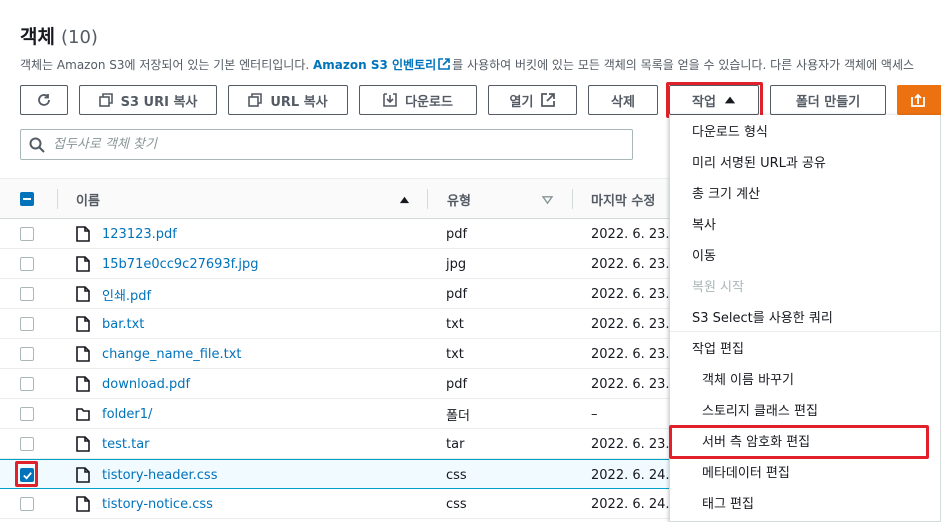 This screenshot has width=941, height=522. I want to click on object-name-cell: 인쇄.pdf, so click(113, 294).